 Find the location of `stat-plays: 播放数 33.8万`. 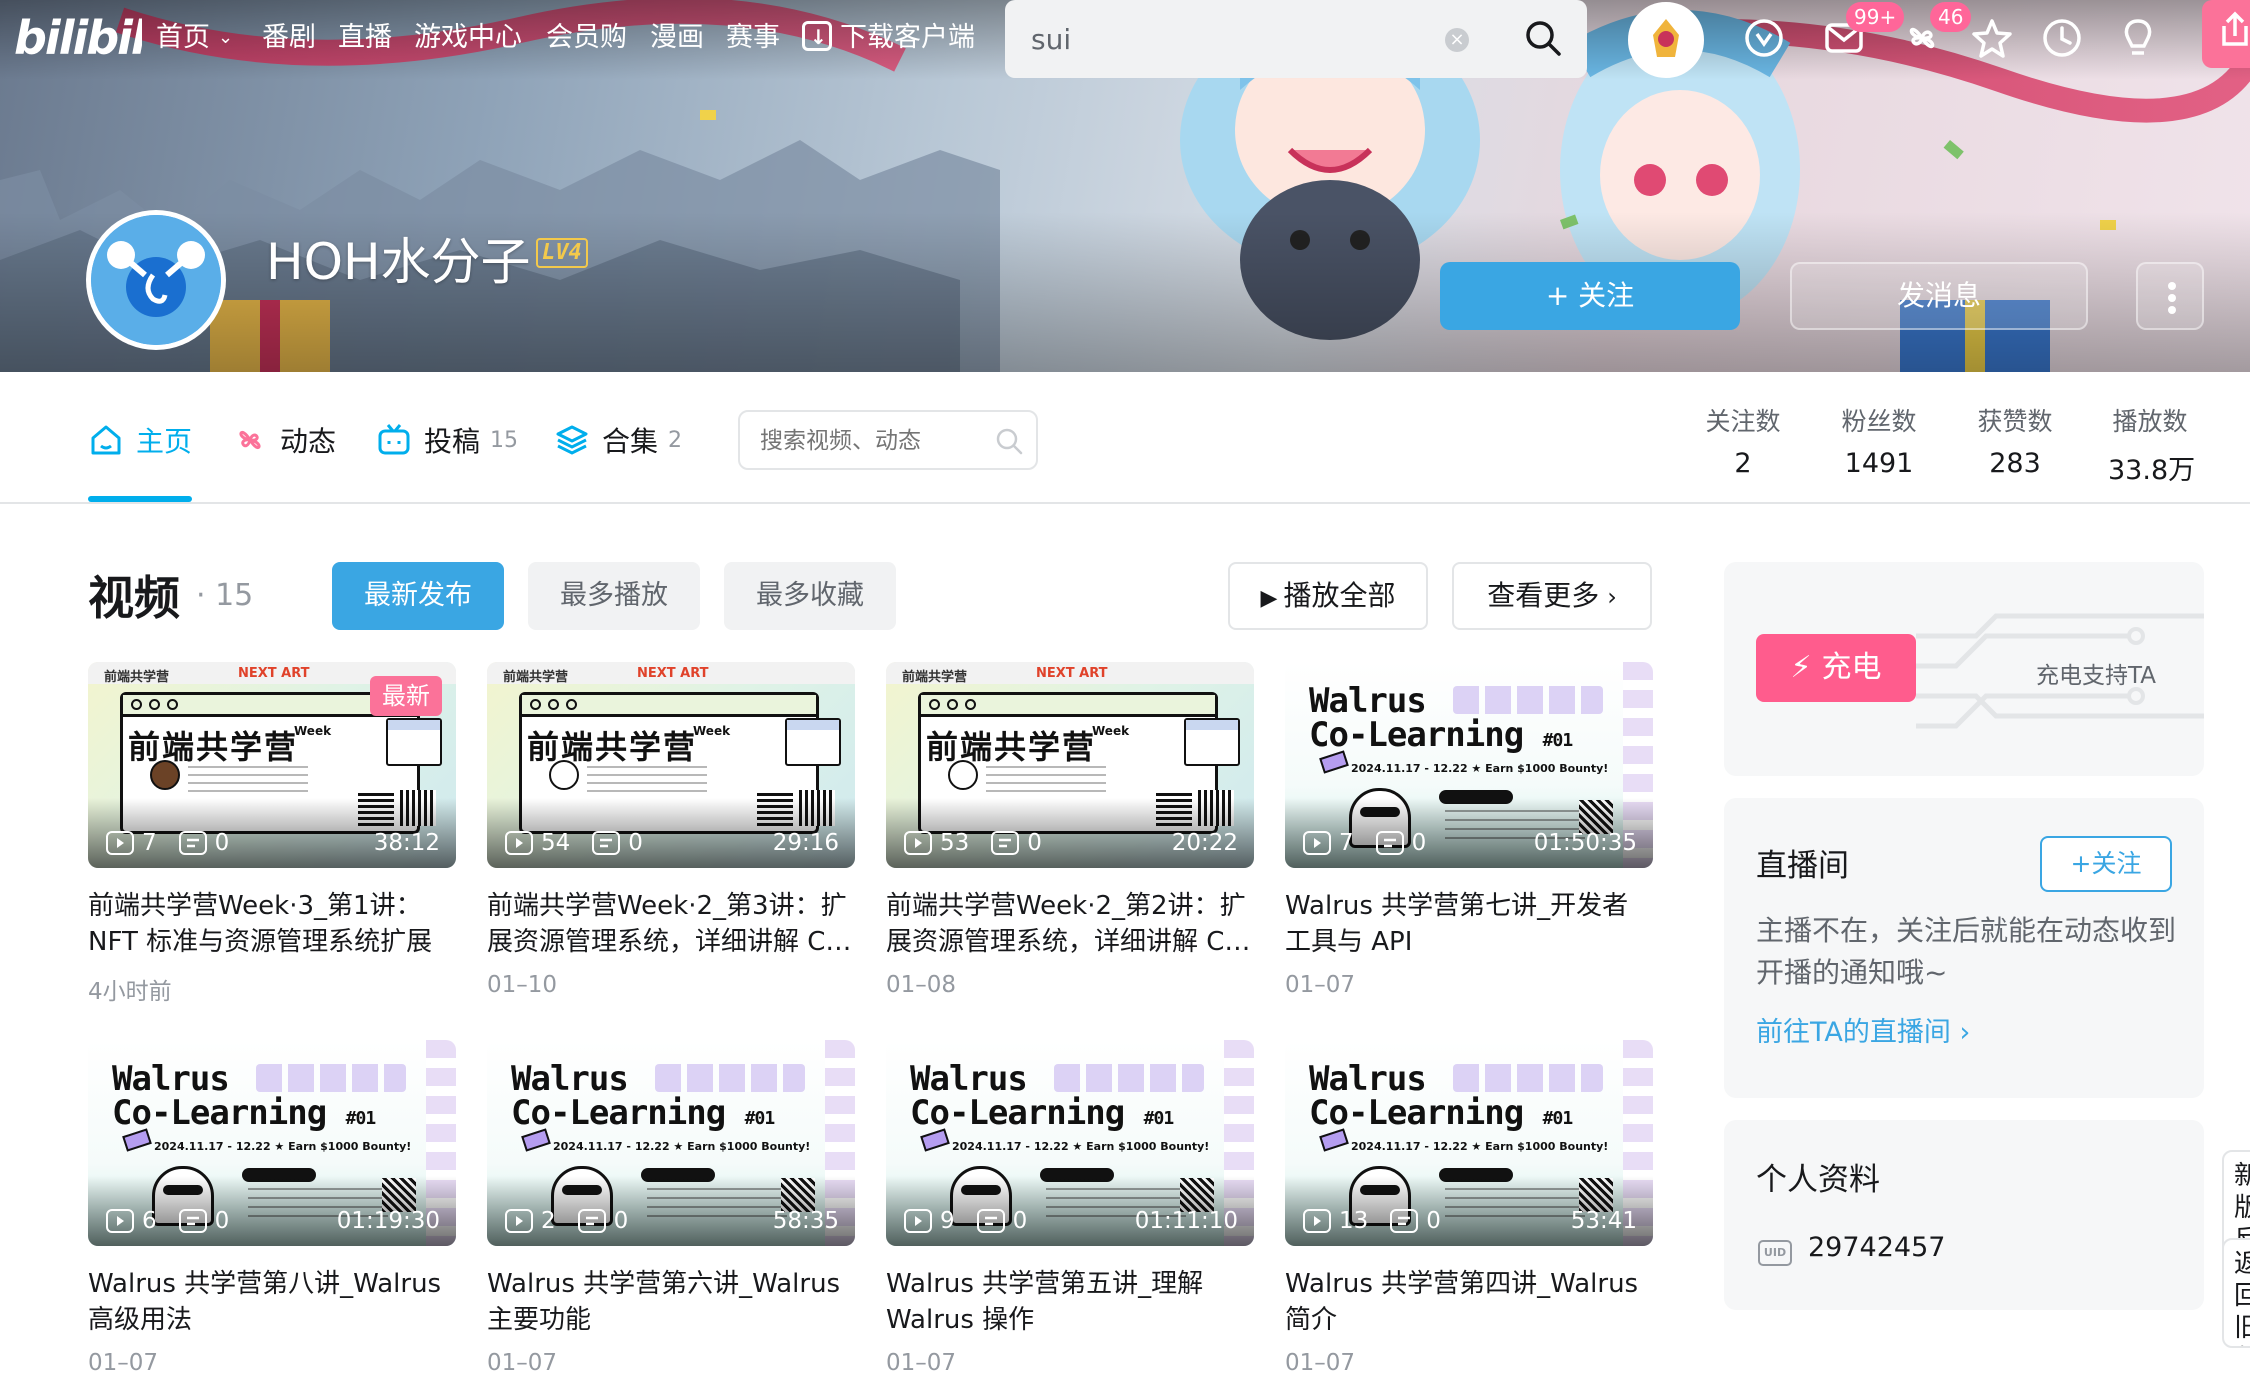

stat-plays: 播放数 33.8万 is located at coordinates (2152, 446).